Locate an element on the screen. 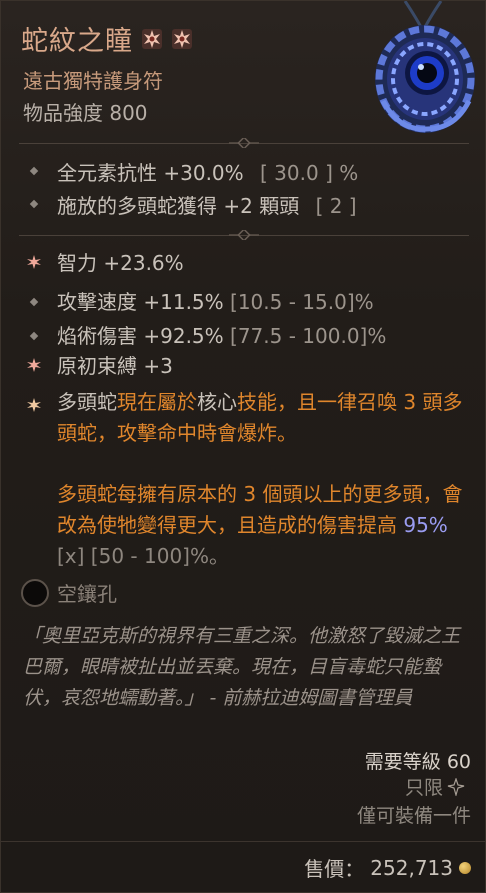  item-power-value: 800 is located at coordinates (128, 113).